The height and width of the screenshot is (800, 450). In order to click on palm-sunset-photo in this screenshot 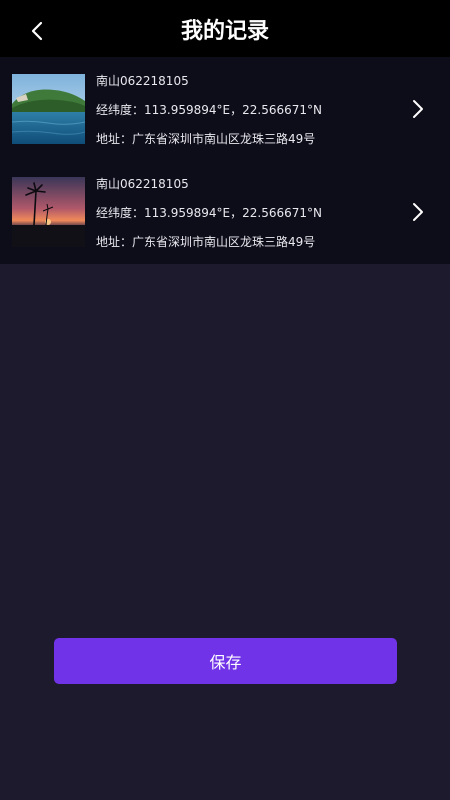, I will do `click(48, 212)`.